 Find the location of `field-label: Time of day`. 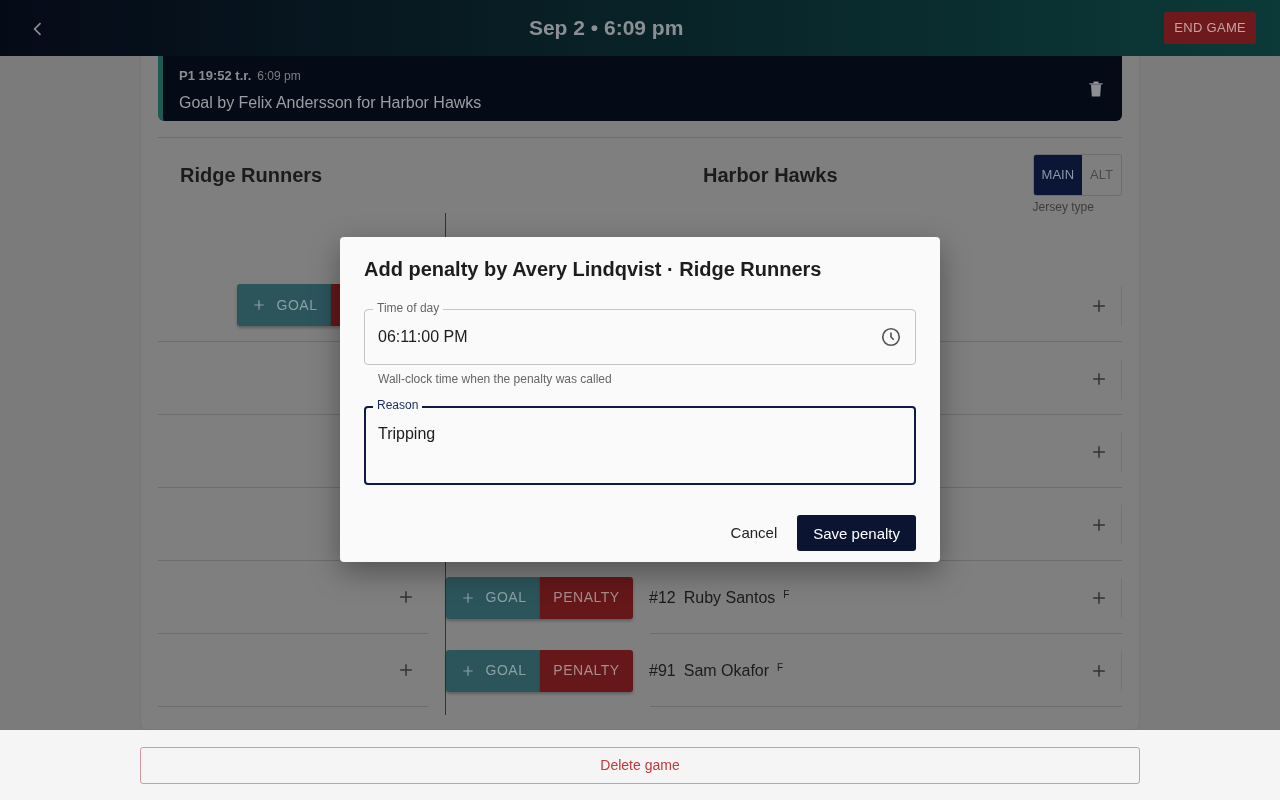

field-label: Time of day is located at coordinates (408, 308).